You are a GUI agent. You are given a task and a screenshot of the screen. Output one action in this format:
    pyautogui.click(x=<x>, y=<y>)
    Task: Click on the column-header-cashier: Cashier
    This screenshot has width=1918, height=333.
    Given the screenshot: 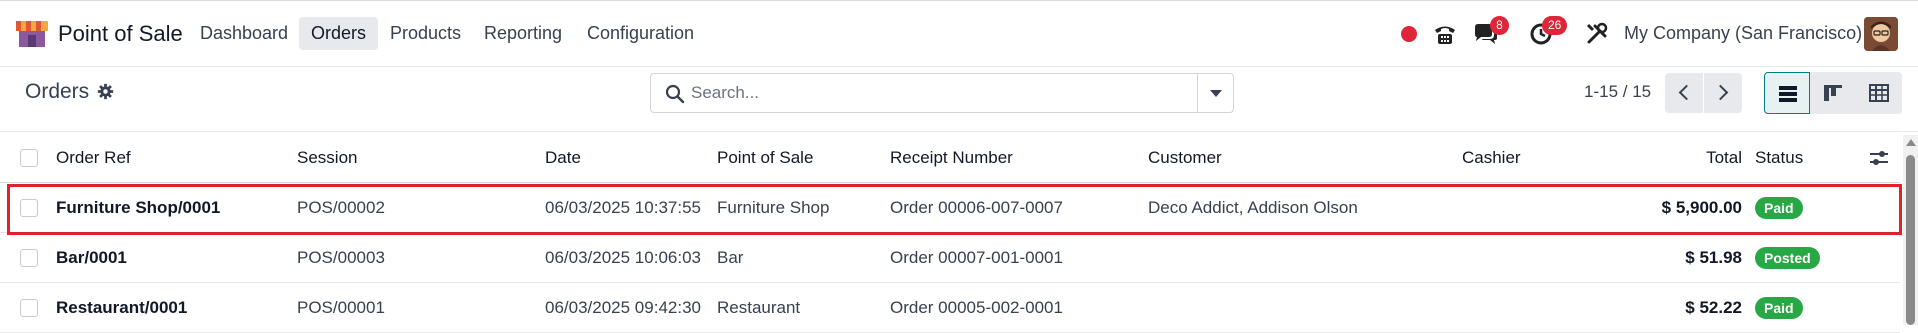 What is the action you would take?
    pyautogui.click(x=1491, y=158)
    